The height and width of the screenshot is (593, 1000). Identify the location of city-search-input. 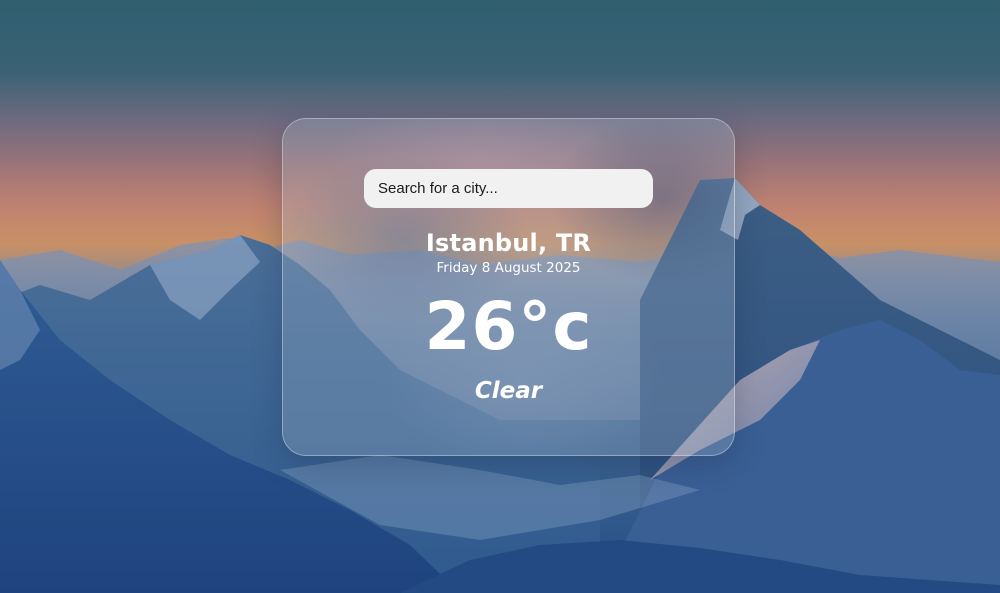
(508, 188).